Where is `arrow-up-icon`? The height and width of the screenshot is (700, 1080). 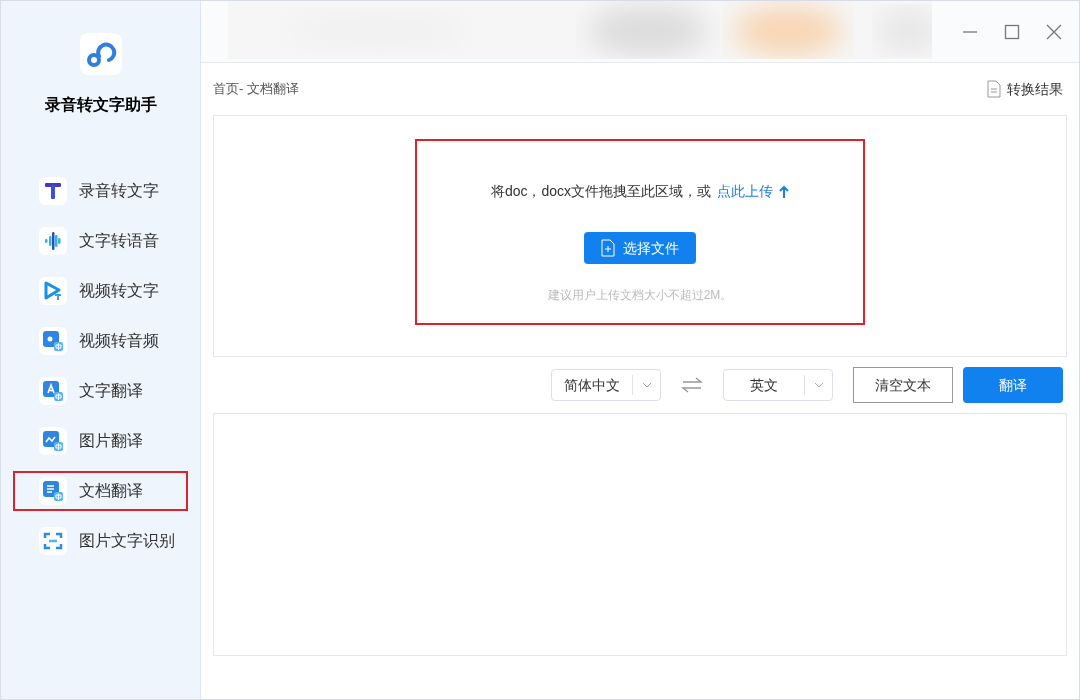 arrow-up-icon is located at coordinates (784, 191).